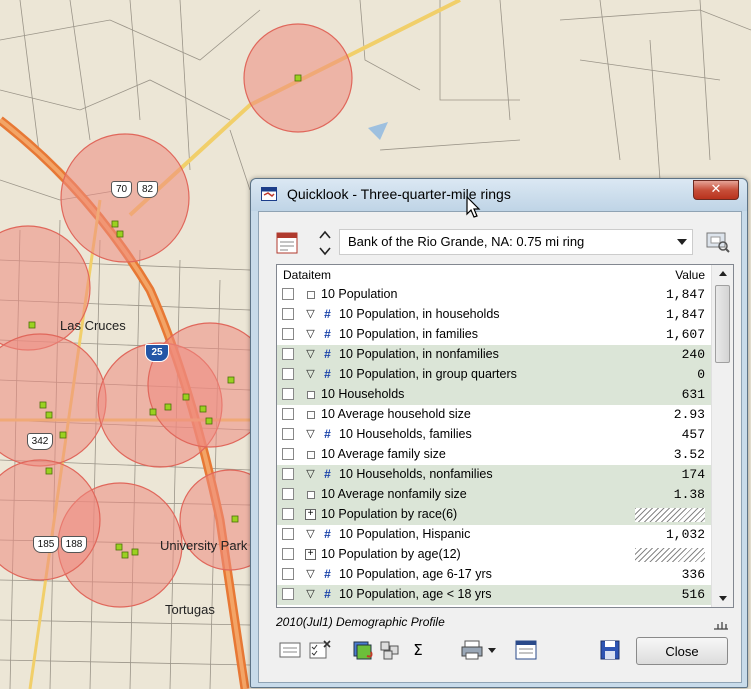 This screenshot has height=689, width=751. Describe the element at coordinates (722, 436) in the screenshot. I see `vertical-scrollbar` at that location.